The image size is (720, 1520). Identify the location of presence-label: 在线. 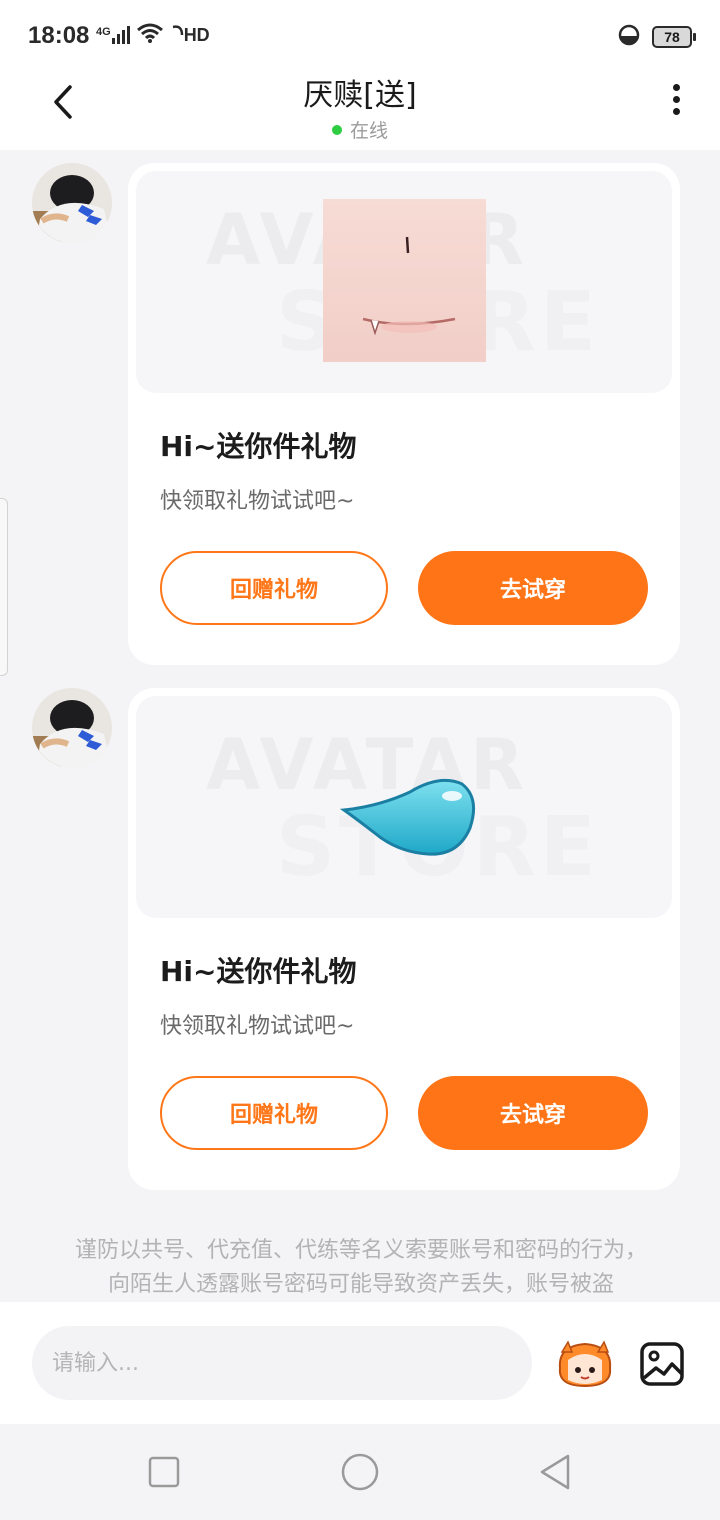
(368, 131).